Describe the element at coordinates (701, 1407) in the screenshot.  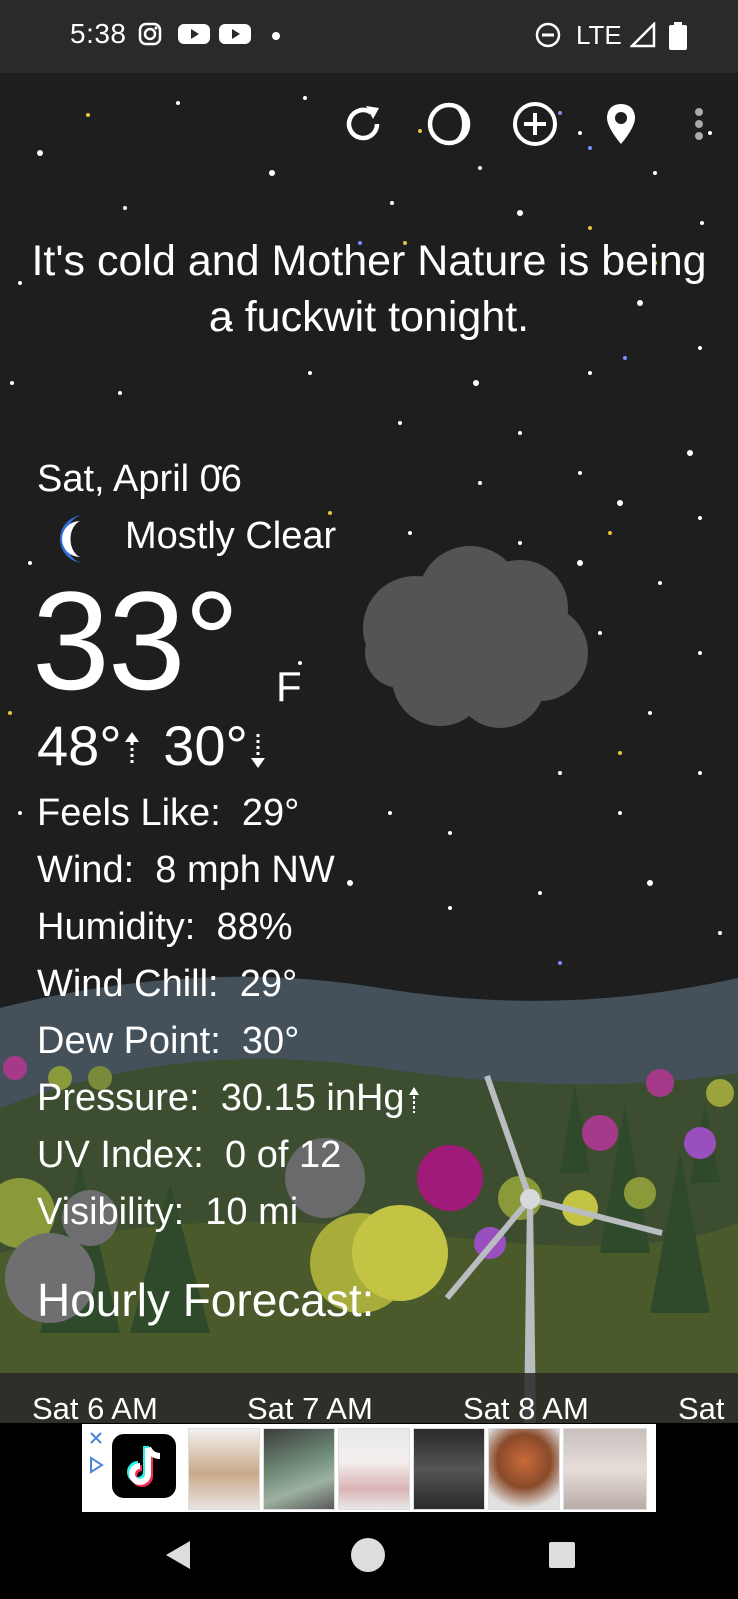
I see `hourly-item: Sat` at that location.